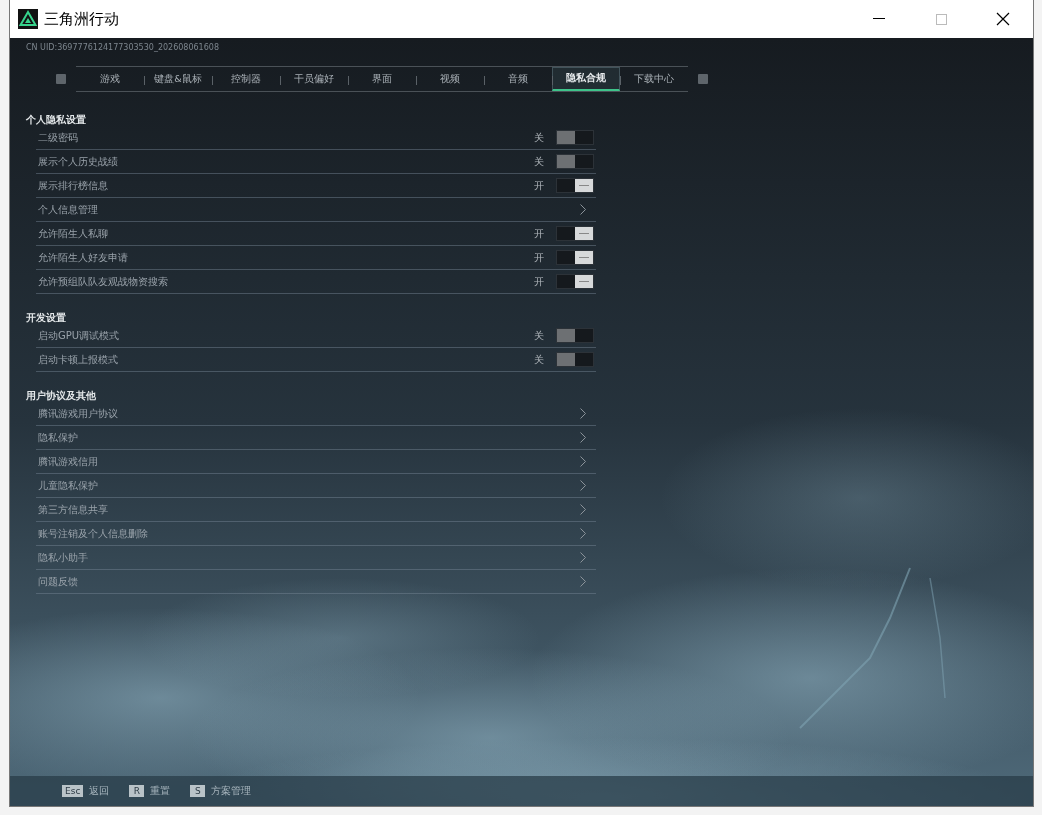 The height and width of the screenshot is (815, 1042). I want to click on key-cap: S, so click(198, 791).